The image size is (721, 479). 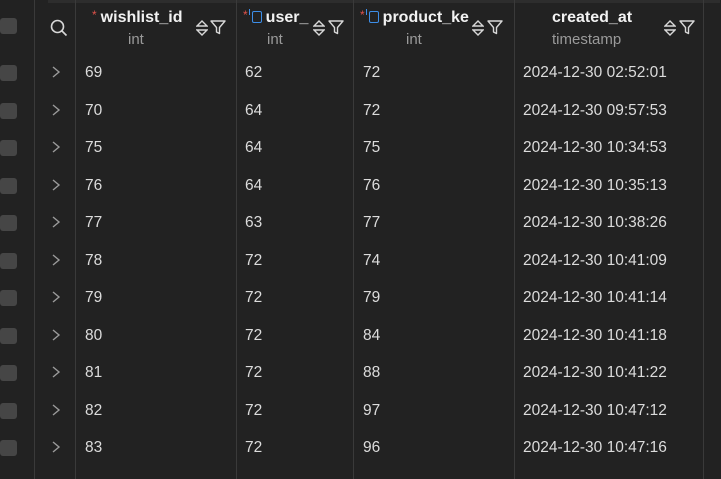 I want to click on cell-wishlist-id: 70, so click(x=93, y=110).